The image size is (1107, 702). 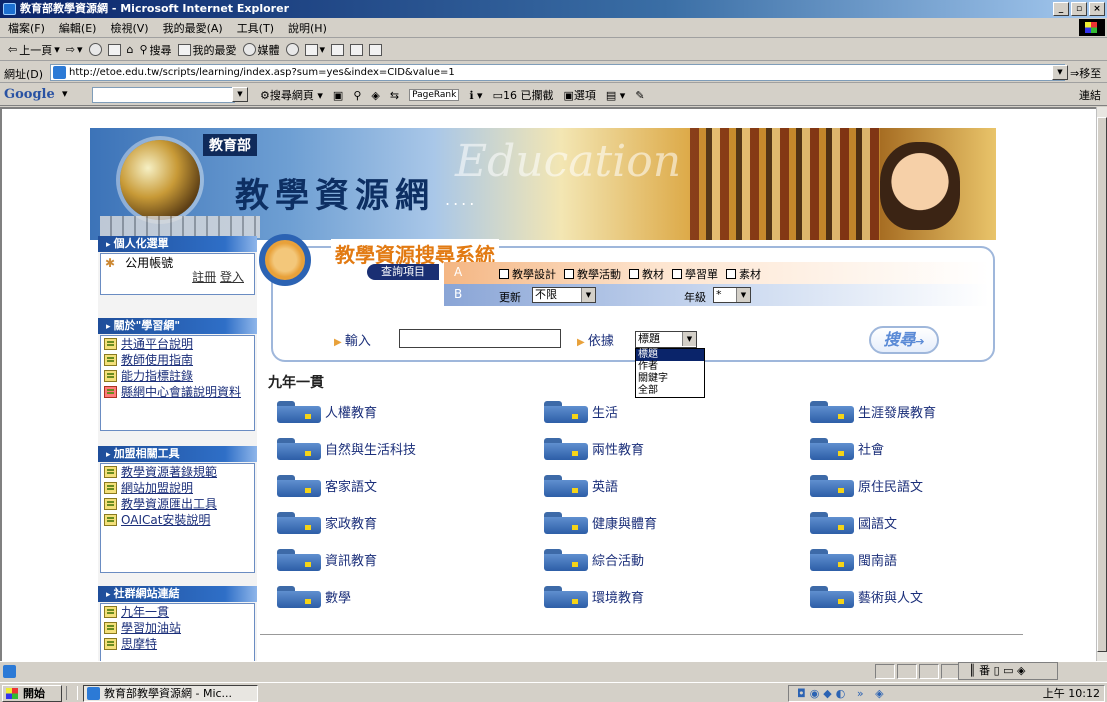 What do you see at coordinates (904, 340) in the screenshot?
I see `search-submit-button: 搜尋➔` at bounding box center [904, 340].